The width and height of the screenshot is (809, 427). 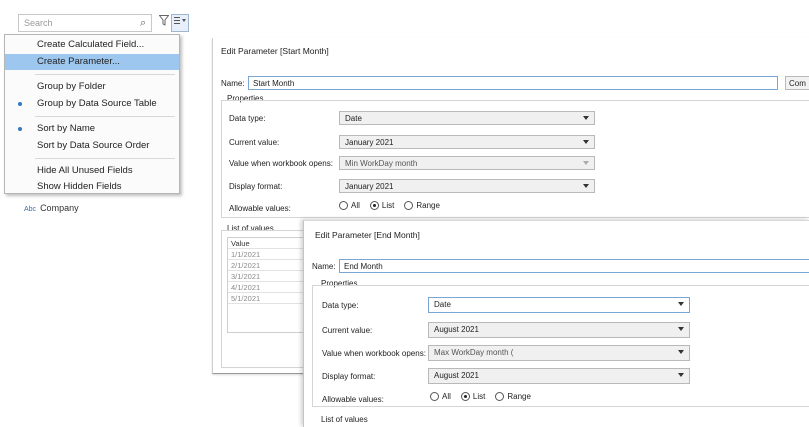 I want to click on menu-item-label: Hide All Unused Fields, so click(x=85, y=170).